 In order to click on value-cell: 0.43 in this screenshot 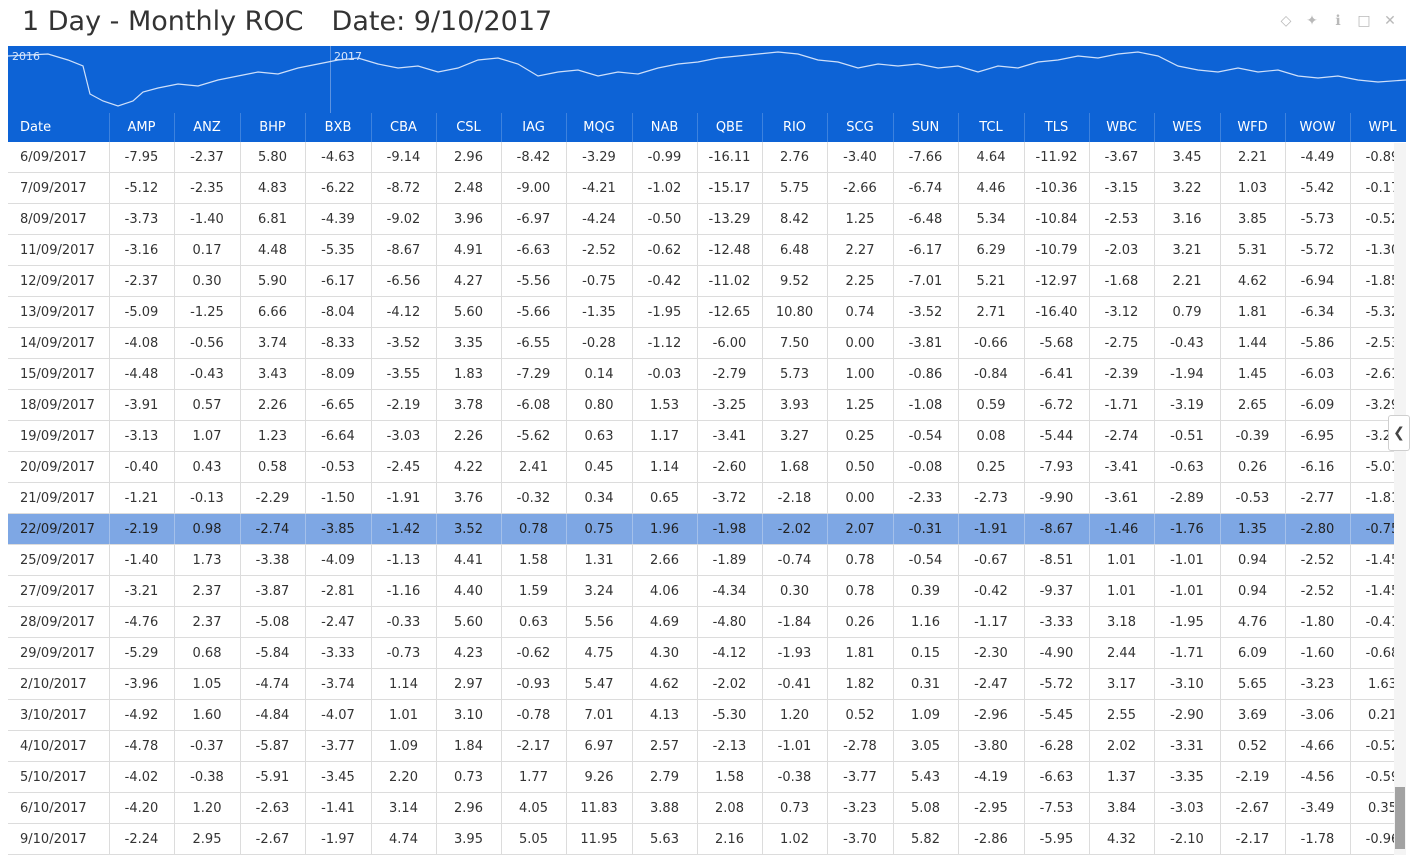, I will do `click(207, 467)`.